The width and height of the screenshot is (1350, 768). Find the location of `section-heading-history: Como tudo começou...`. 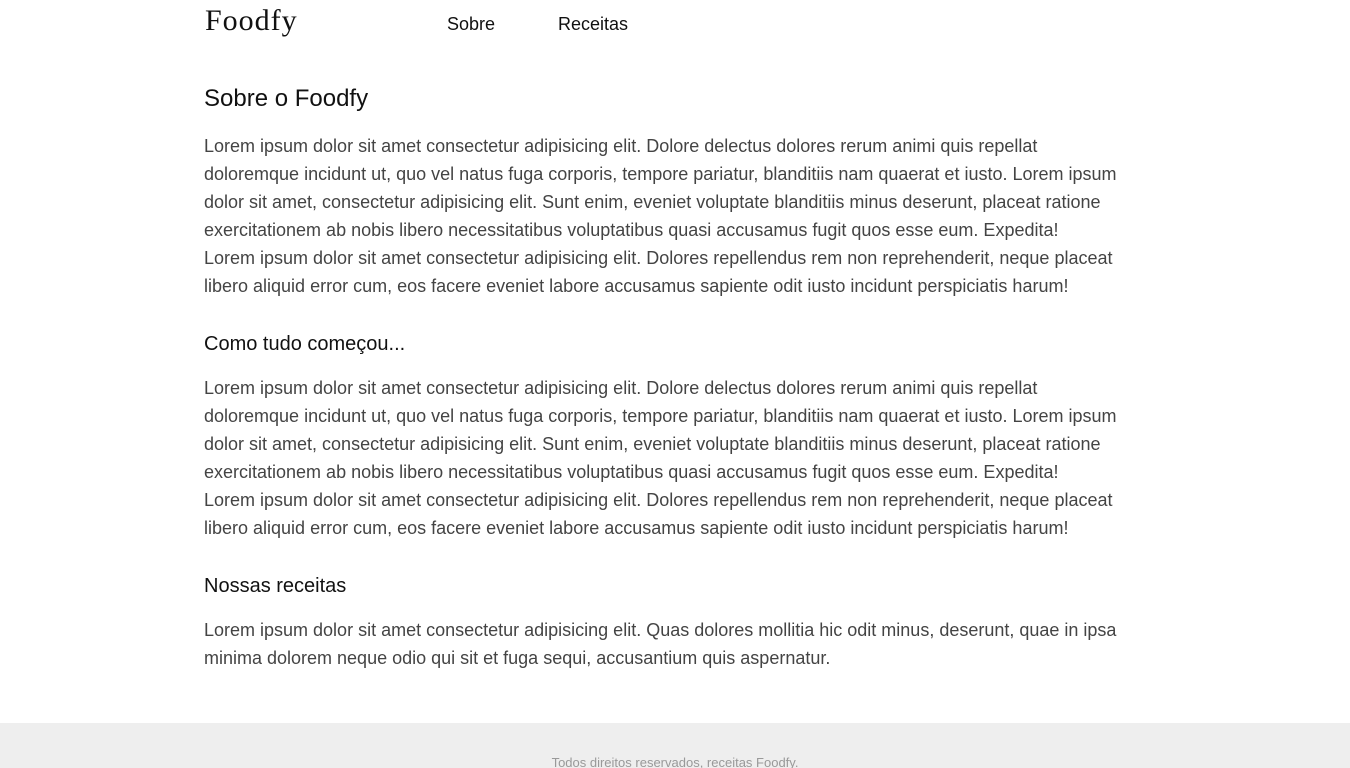

section-heading-history: Como tudo começou... is located at coordinates (305, 344).